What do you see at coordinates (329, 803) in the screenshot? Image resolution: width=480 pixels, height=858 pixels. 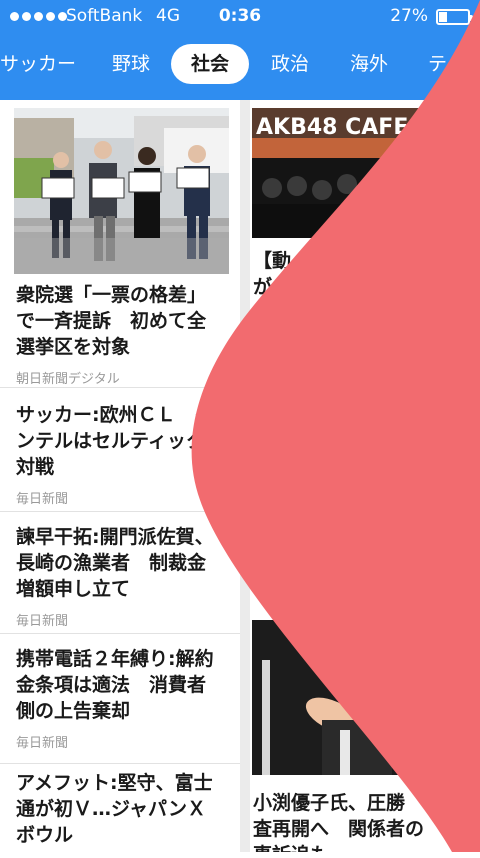 I see `article-title: 小渕優子氏、圧勝` at bounding box center [329, 803].